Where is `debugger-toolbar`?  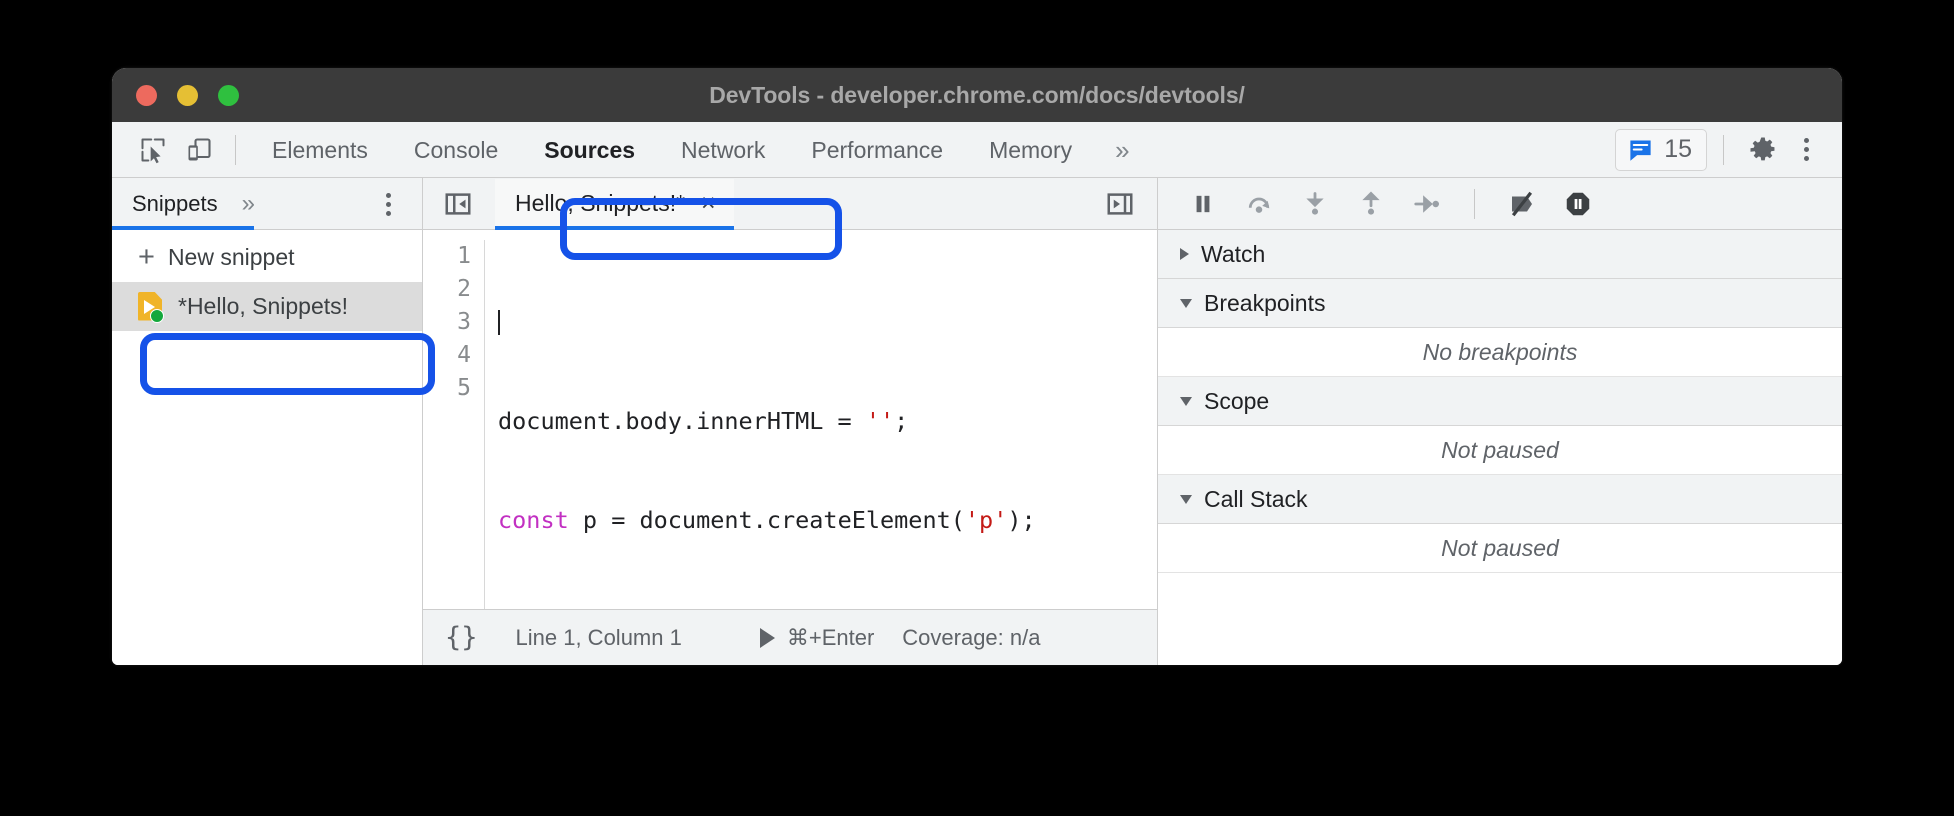
debugger-toolbar is located at coordinates (1500, 204).